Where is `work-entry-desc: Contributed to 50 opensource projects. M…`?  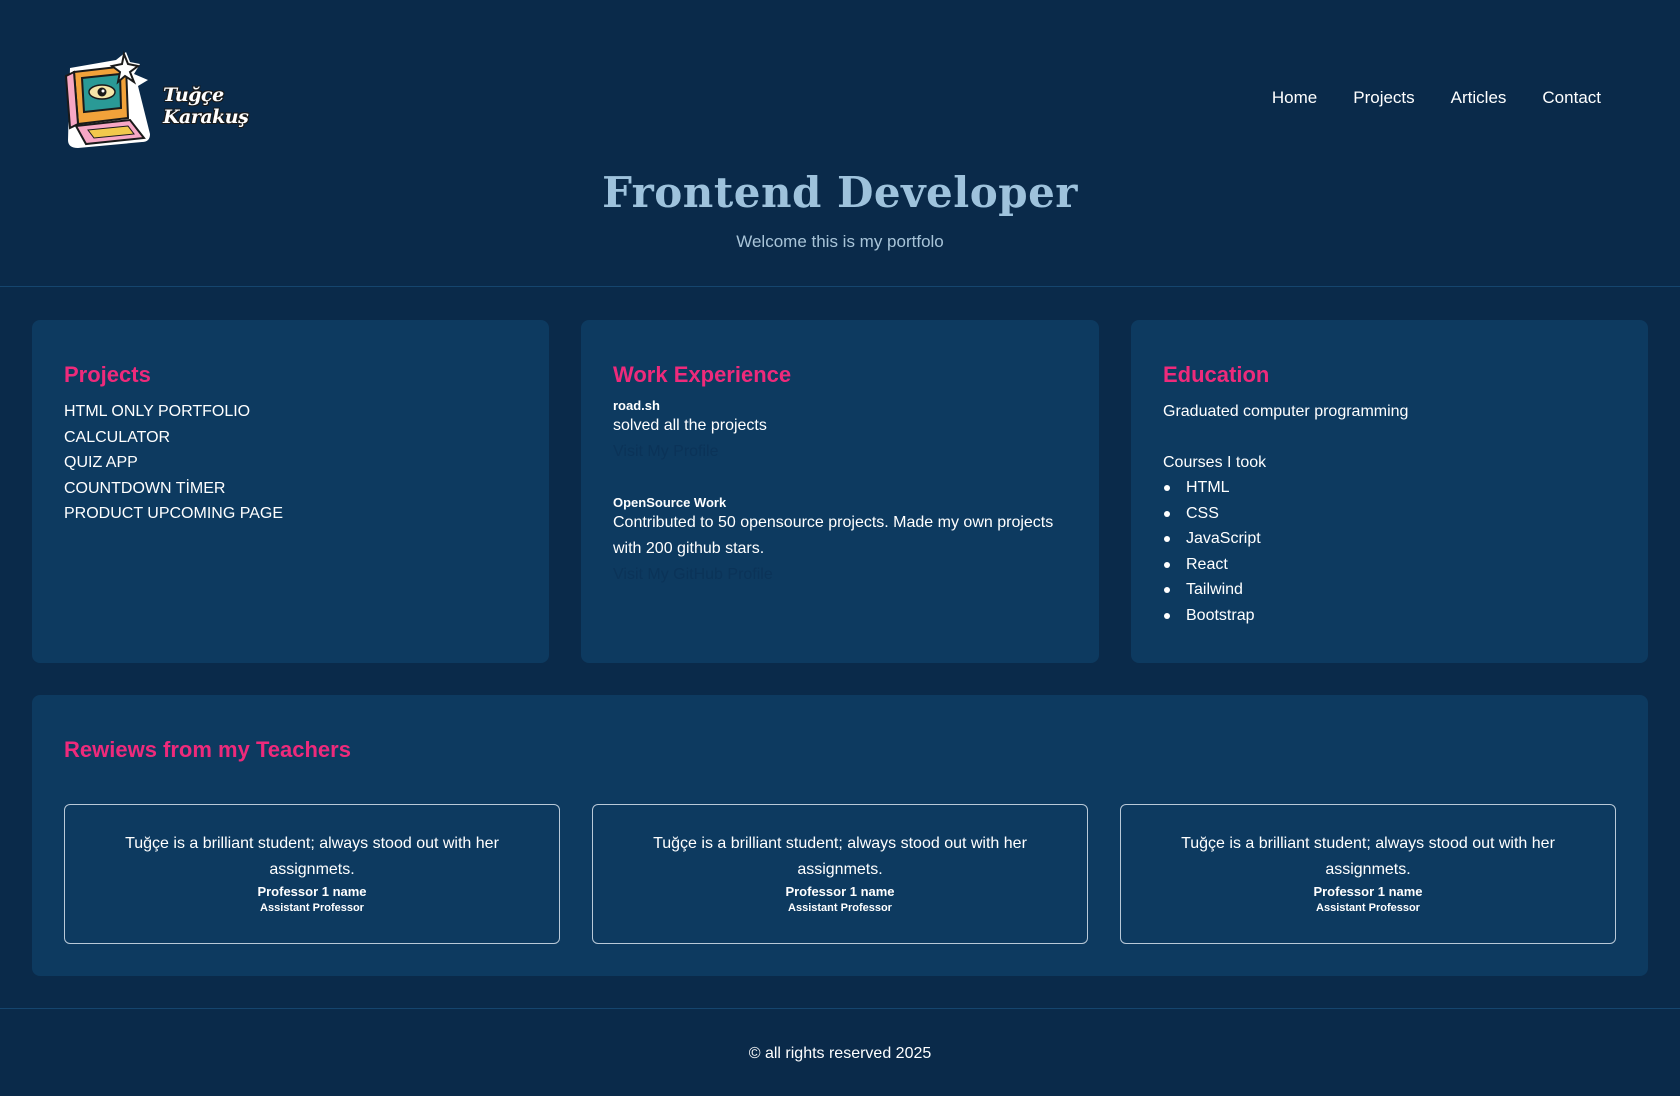 work-entry-desc: Contributed to 50 opensource projects. M… is located at coordinates (833, 535).